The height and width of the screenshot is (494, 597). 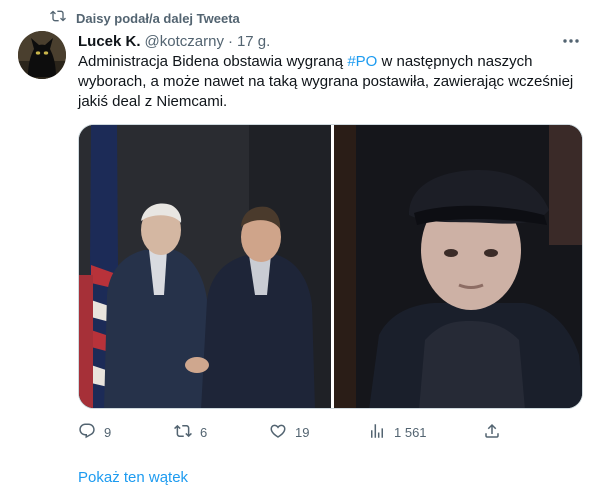 I want to click on avatar, so click(x=42, y=55).